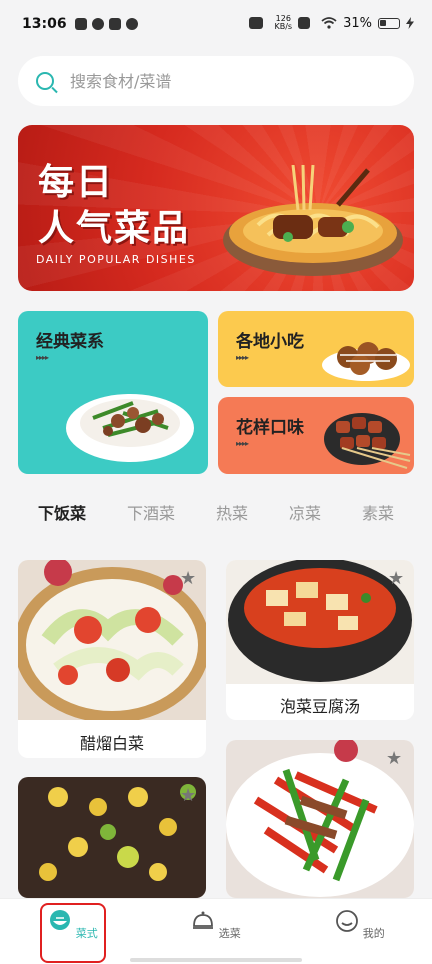 The image size is (432, 964). What do you see at coordinates (357, 23) in the screenshot?
I see `battery-percent: 31%` at bounding box center [357, 23].